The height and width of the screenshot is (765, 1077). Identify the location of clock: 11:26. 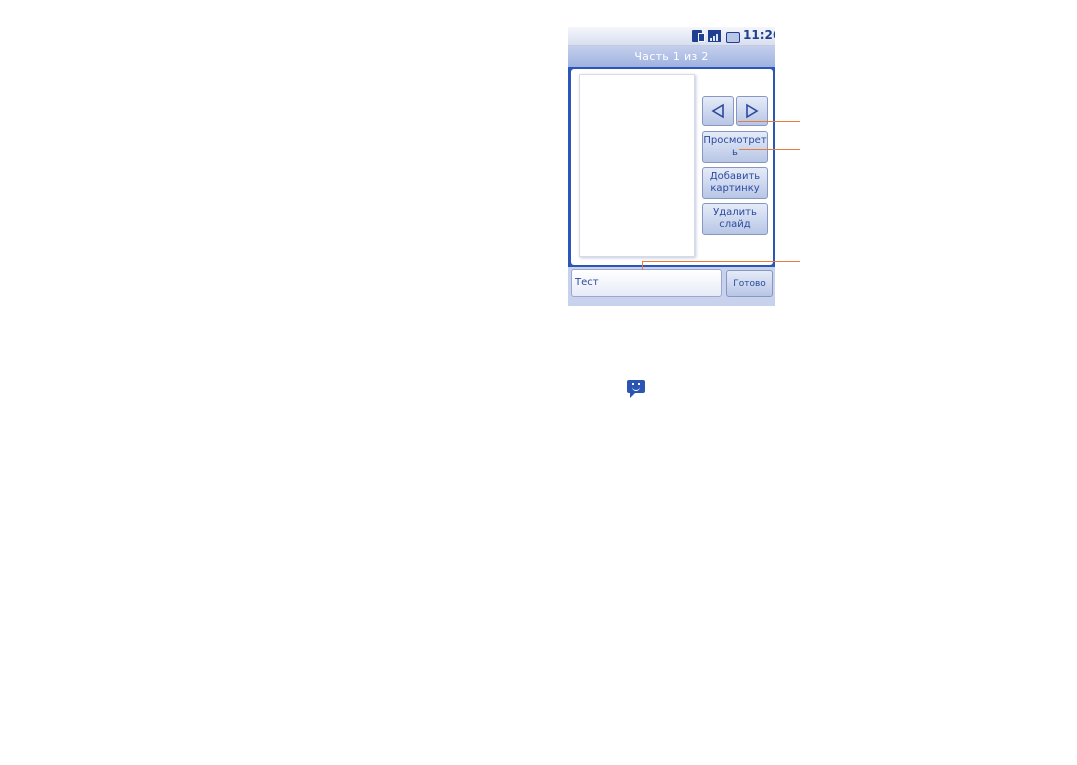
(759, 35).